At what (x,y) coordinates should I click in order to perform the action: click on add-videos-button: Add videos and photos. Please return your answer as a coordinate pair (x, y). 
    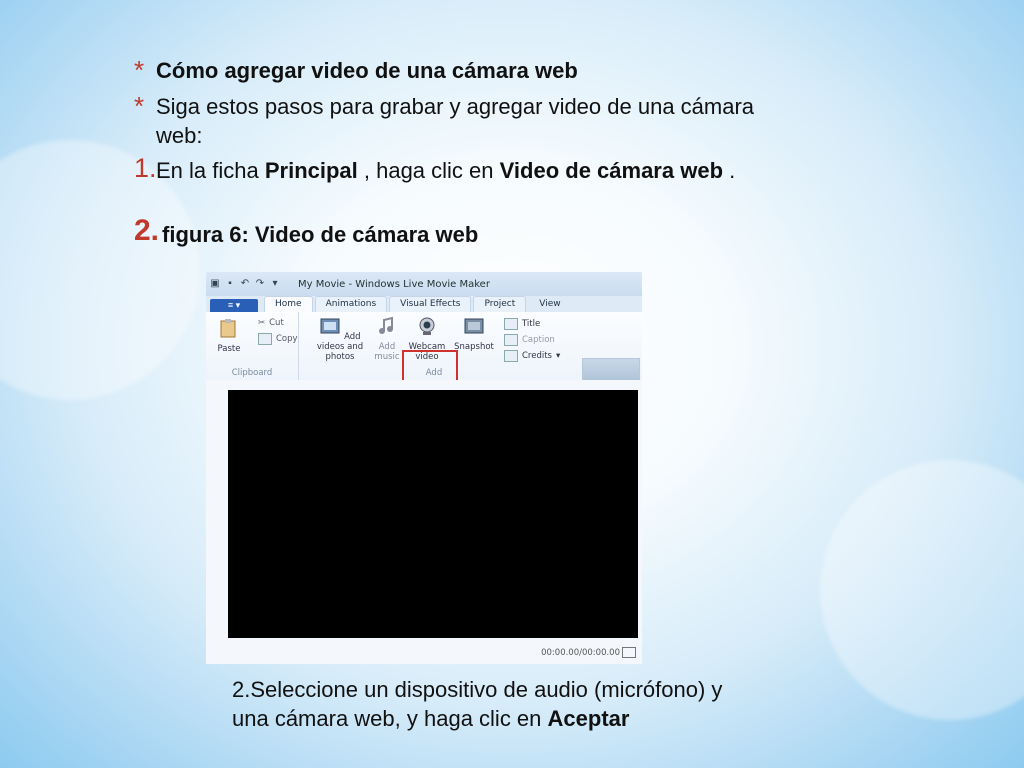
    Looking at the image, I should click on (340, 339).